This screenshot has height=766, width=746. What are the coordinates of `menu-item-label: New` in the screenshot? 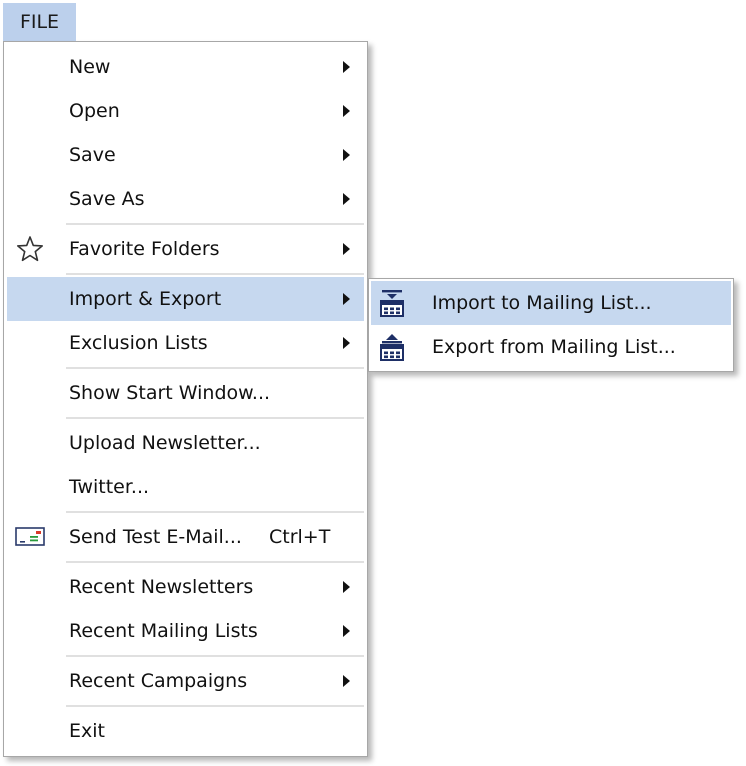 It's located at (90, 67).